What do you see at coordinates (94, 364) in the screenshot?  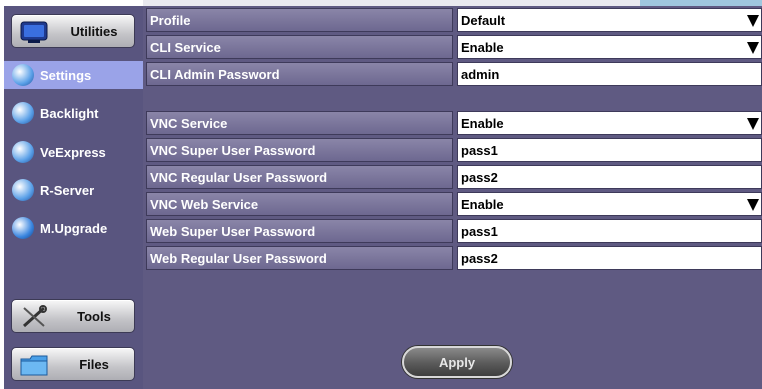 I see `files-label: Files` at bounding box center [94, 364].